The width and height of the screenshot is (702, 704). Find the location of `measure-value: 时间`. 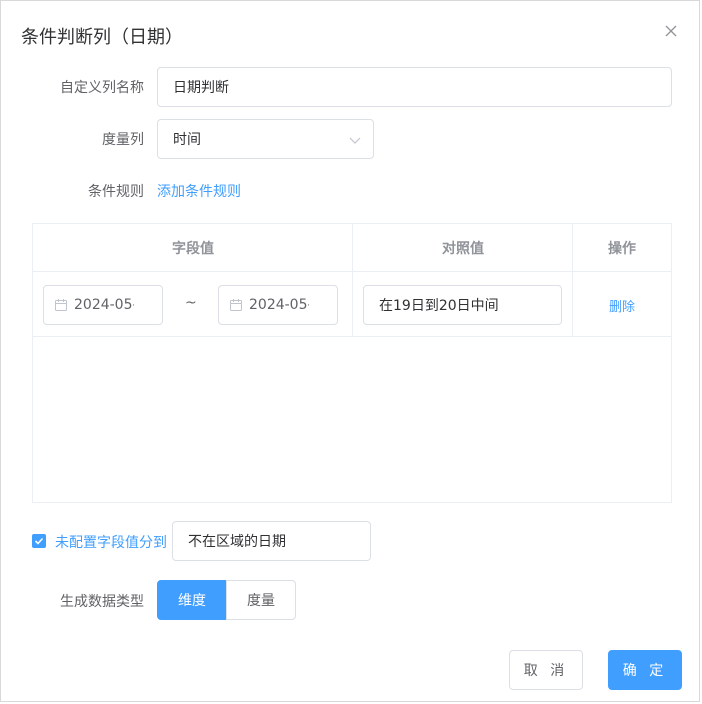

measure-value: 时间 is located at coordinates (187, 140).